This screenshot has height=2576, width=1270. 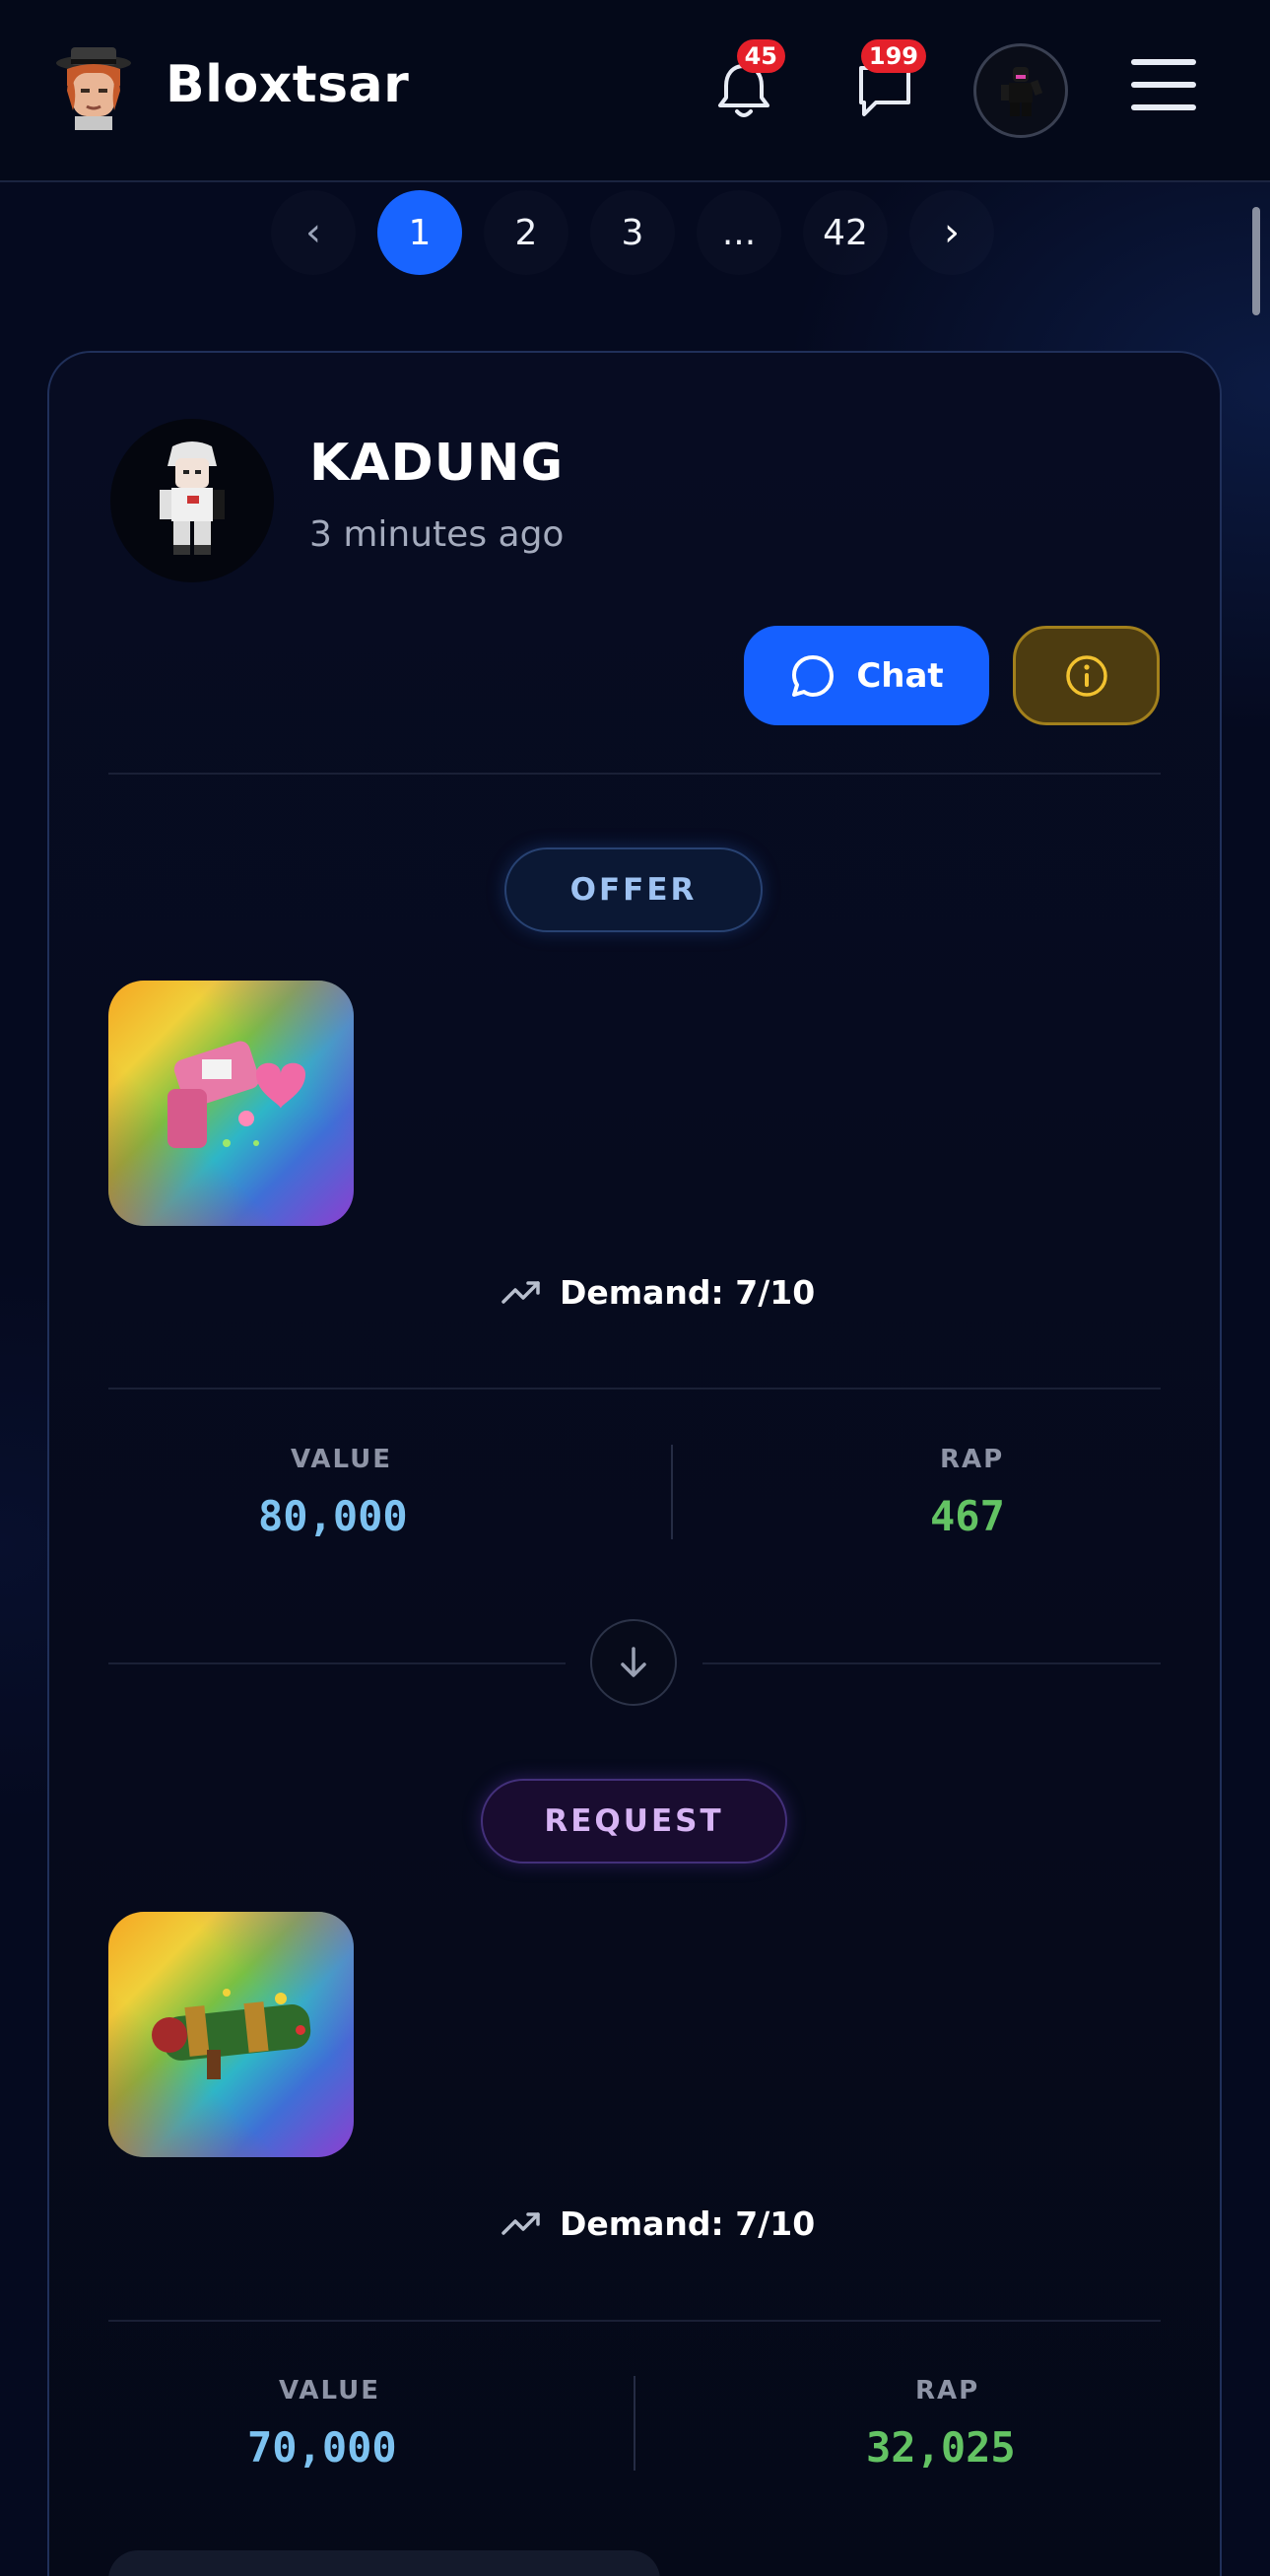 I want to click on request-demand: Demand: 7/10, so click(x=658, y=2223).